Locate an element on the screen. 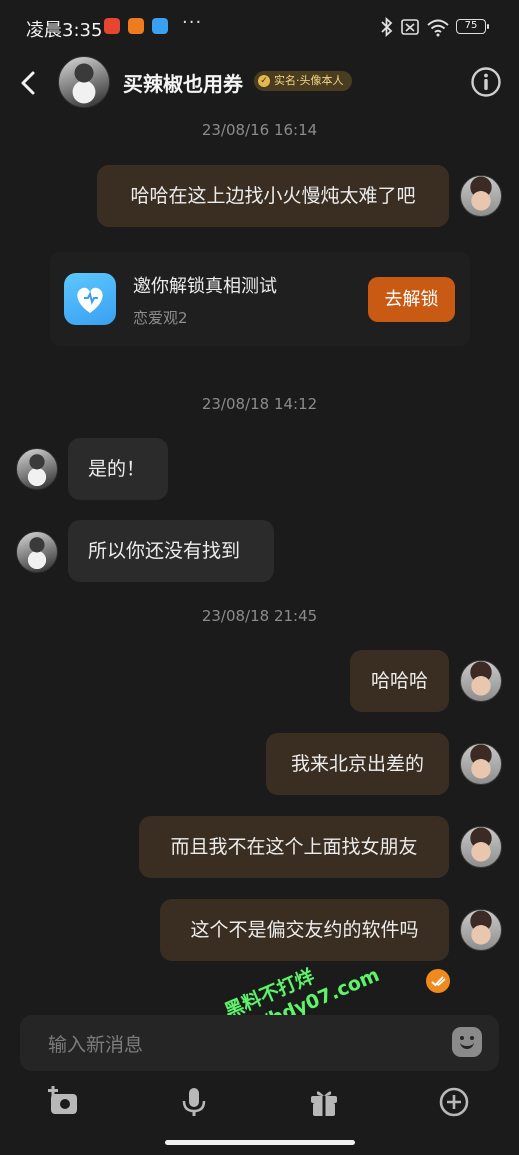 The height and width of the screenshot is (1155, 519). card-title: 邀你解锁真相测试 is located at coordinates (205, 286).